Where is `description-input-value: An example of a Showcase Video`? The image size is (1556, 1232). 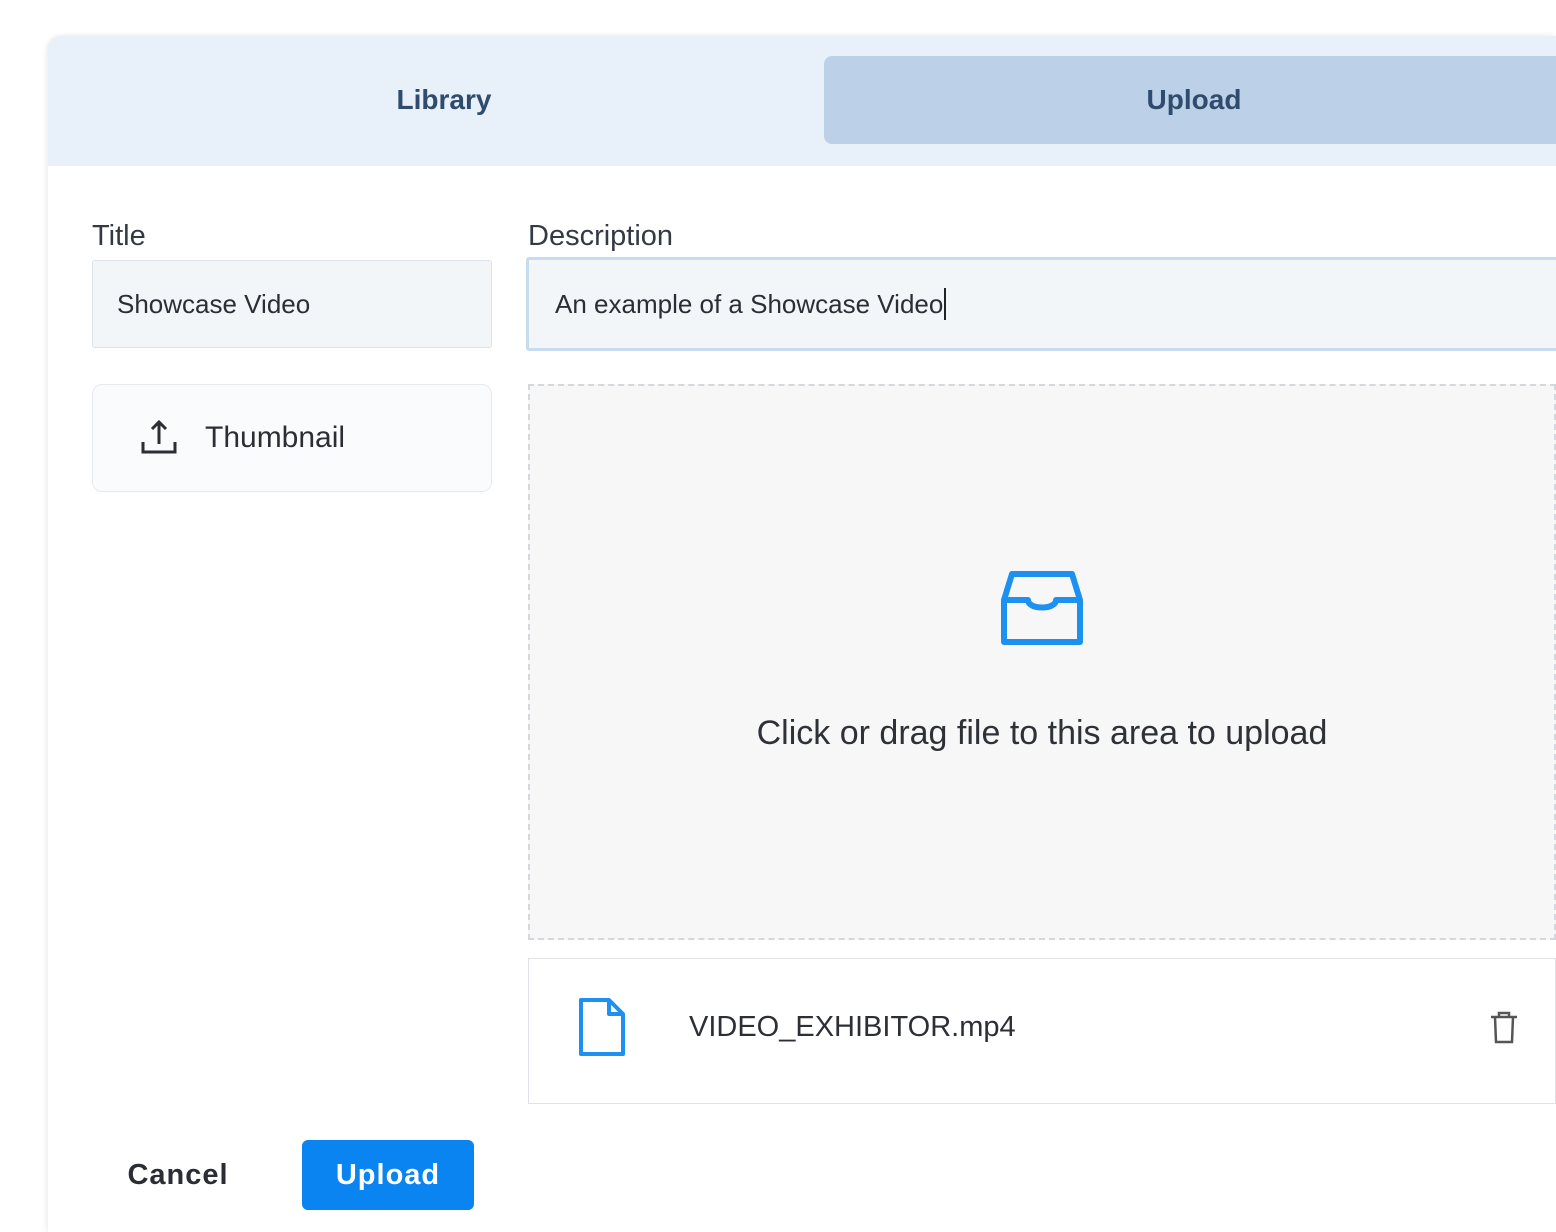 description-input-value: An example of a Showcase Video is located at coordinates (749, 303).